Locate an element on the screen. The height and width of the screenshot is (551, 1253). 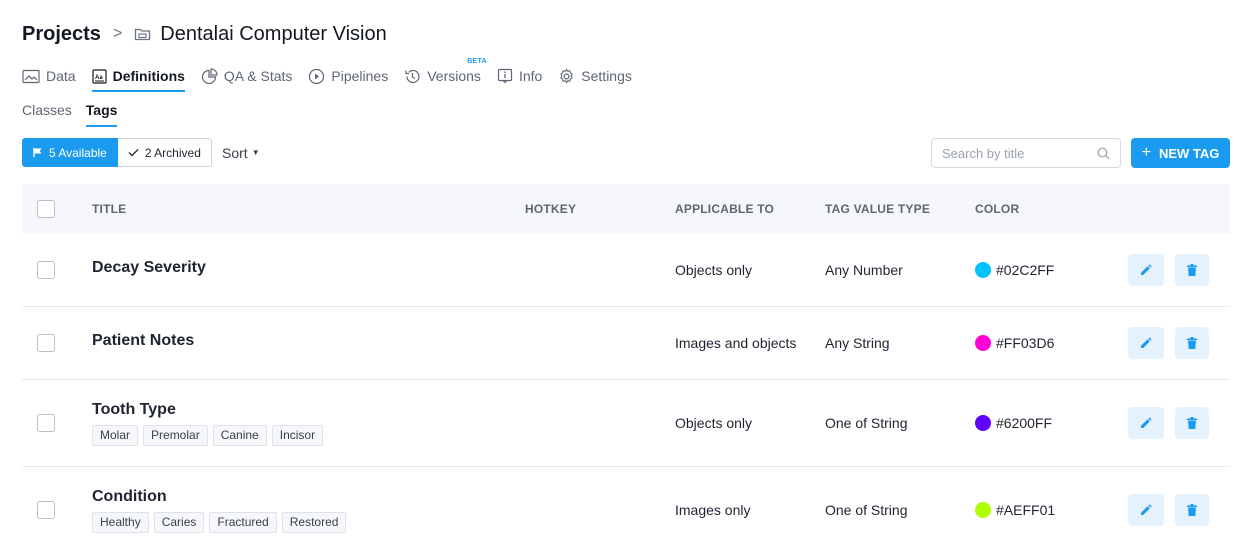
applicable-cell: Images and objects is located at coordinates (736, 343).